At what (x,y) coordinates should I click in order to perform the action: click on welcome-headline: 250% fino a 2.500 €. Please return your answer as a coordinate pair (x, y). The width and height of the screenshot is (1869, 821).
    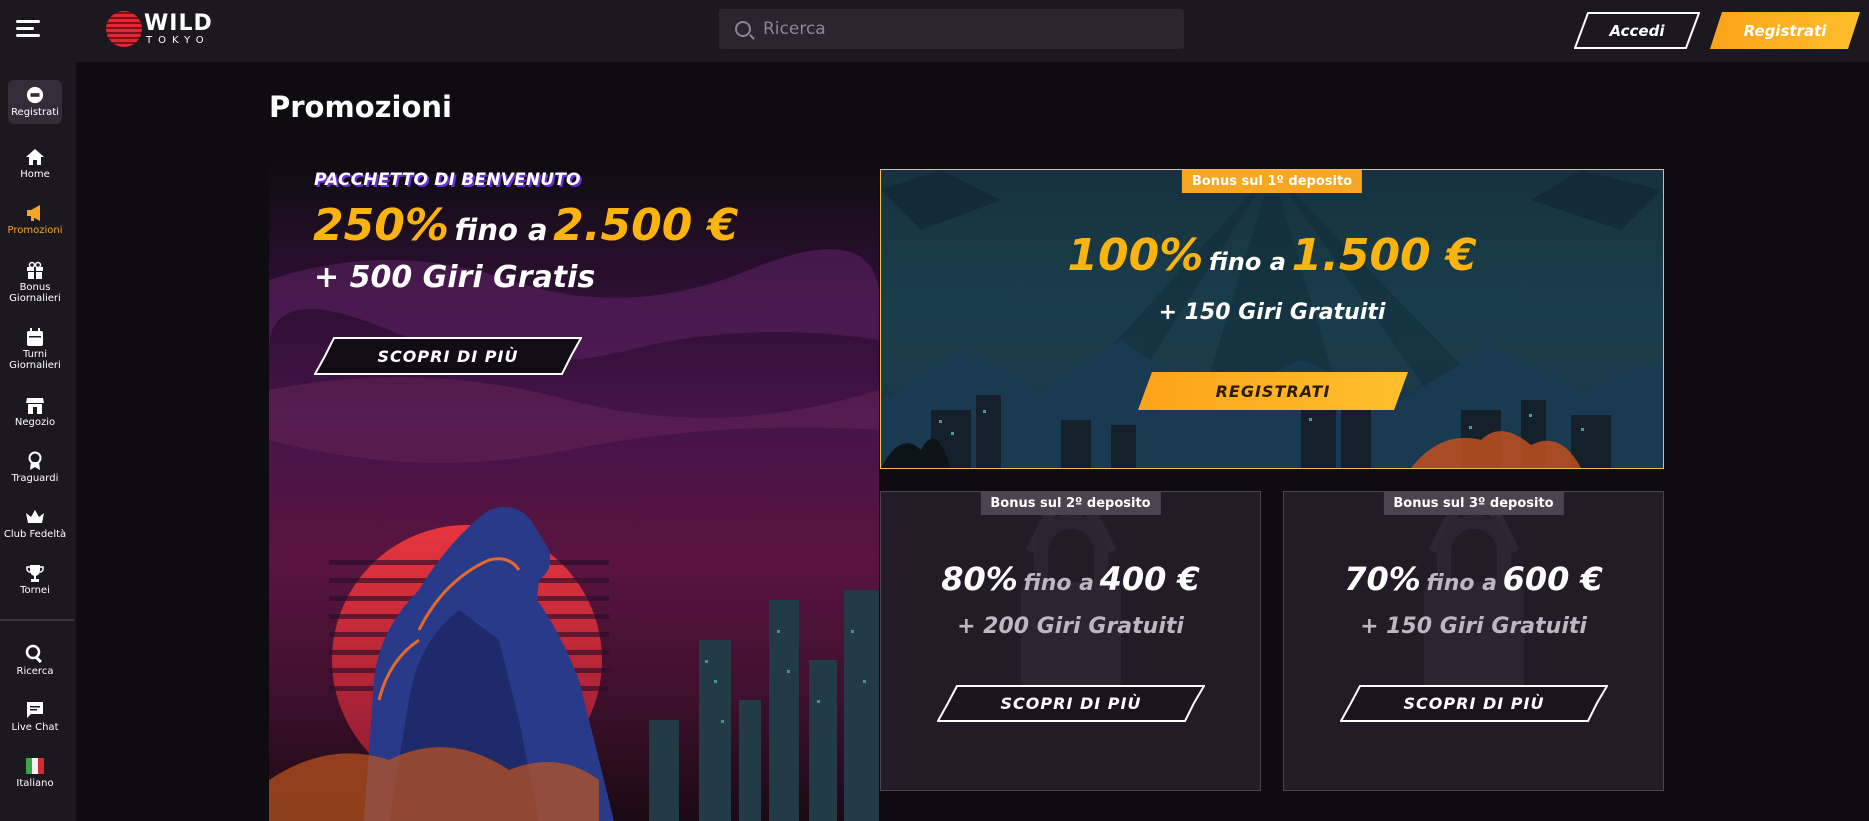
    Looking at the image, I should click on (525, 225).